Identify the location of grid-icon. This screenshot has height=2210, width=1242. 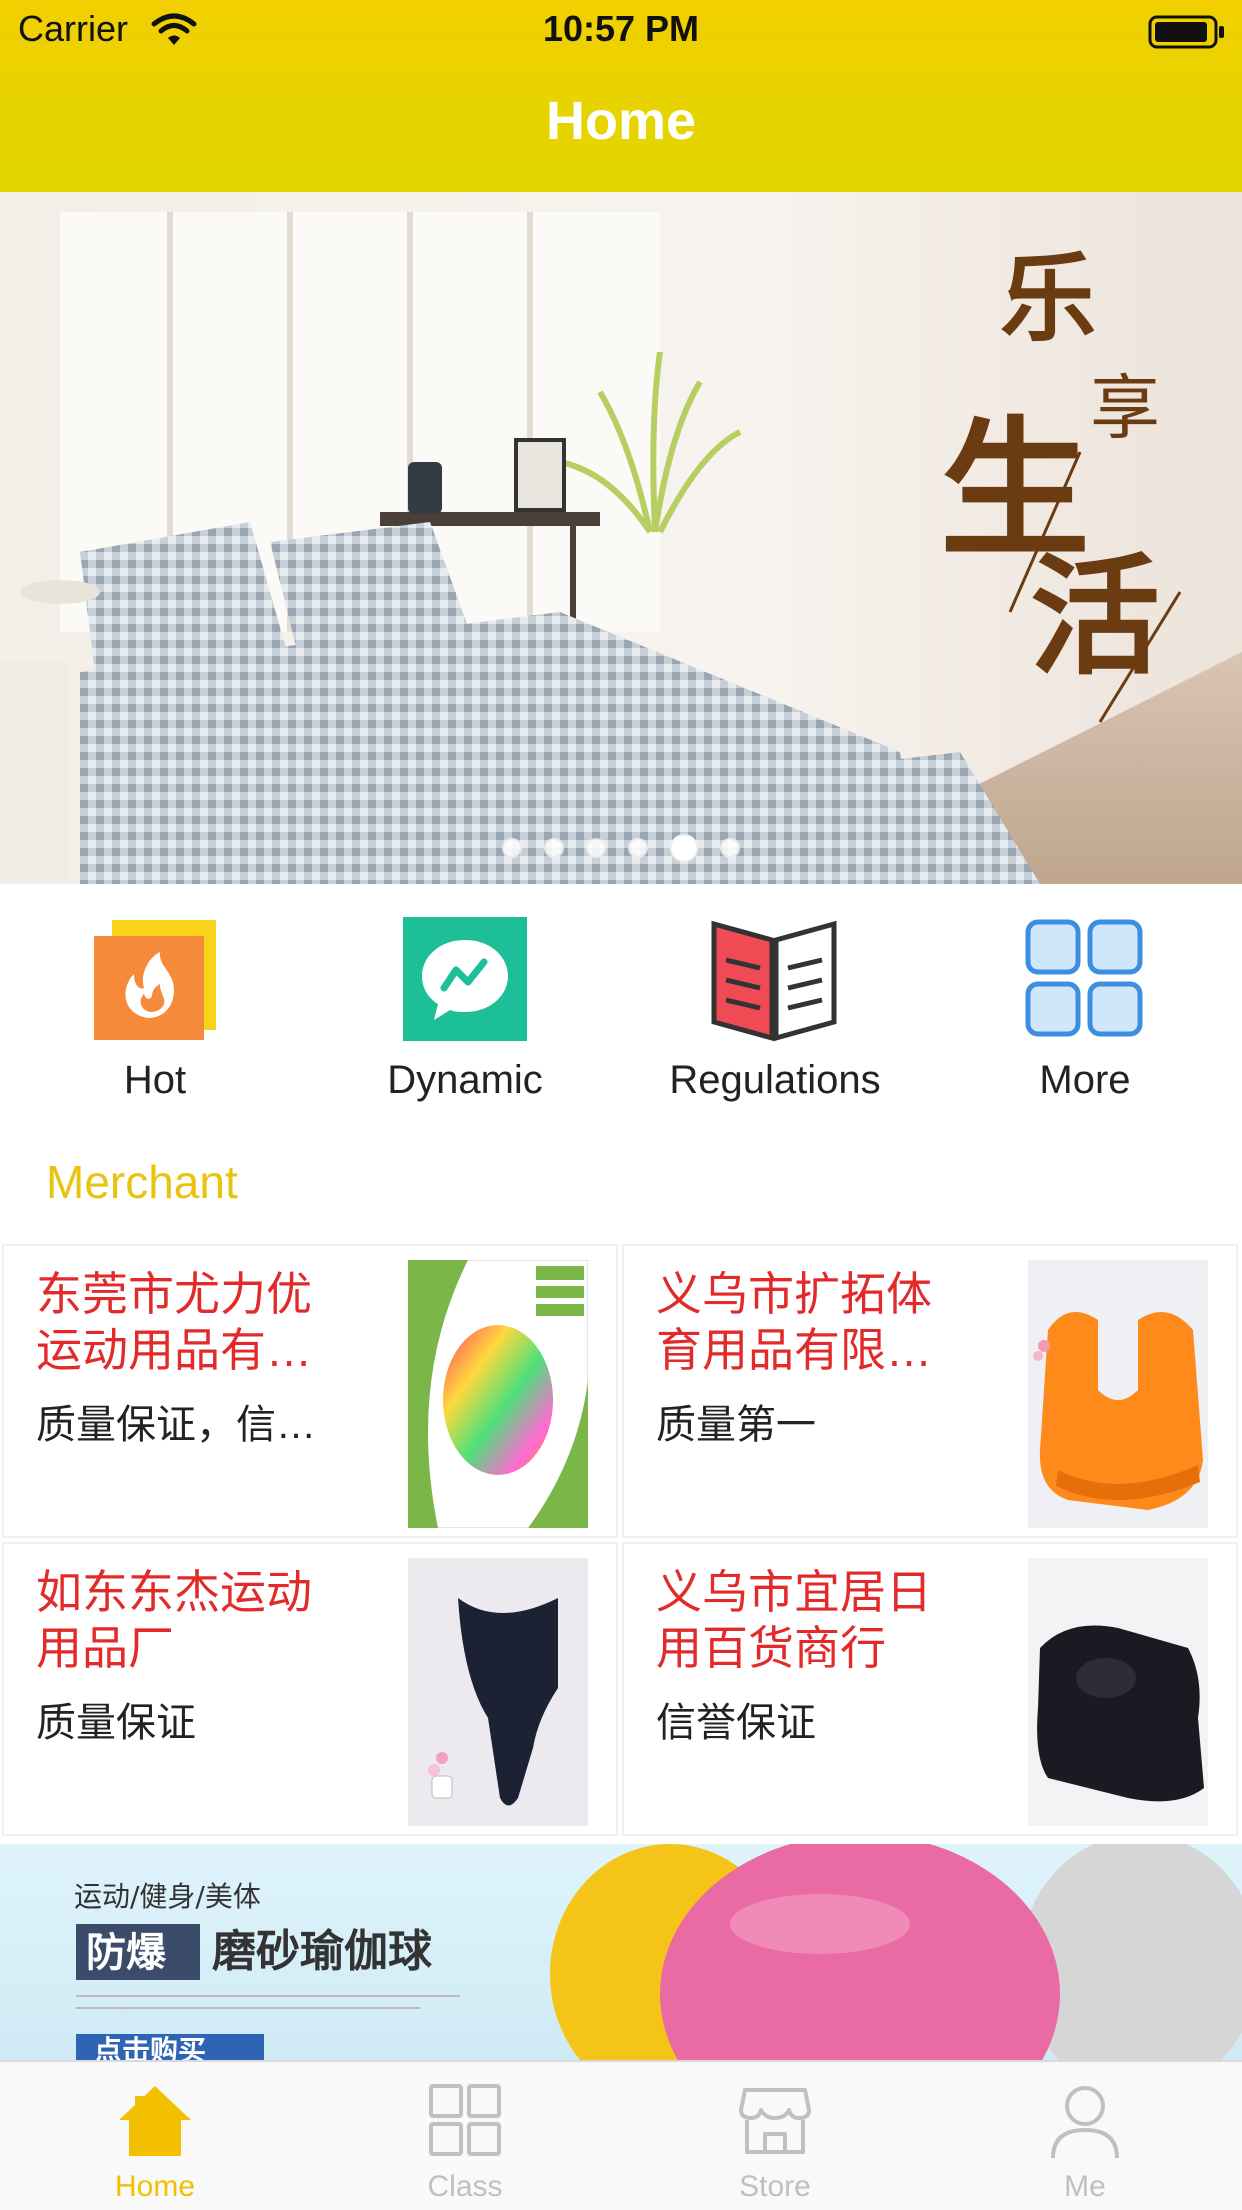
(1084, 978).